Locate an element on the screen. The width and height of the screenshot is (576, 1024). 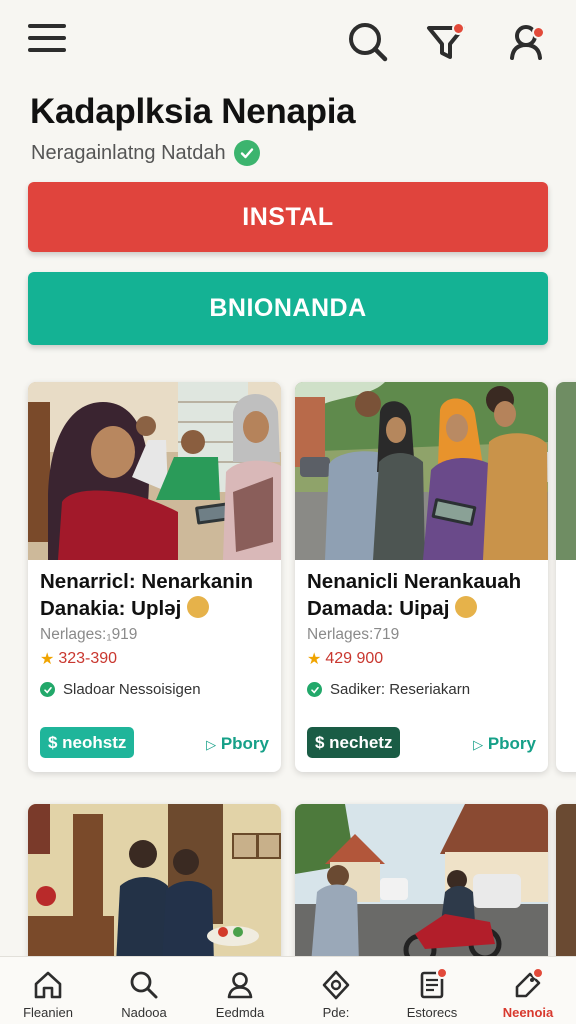
filter-icon is located at coordinates (446, 42).